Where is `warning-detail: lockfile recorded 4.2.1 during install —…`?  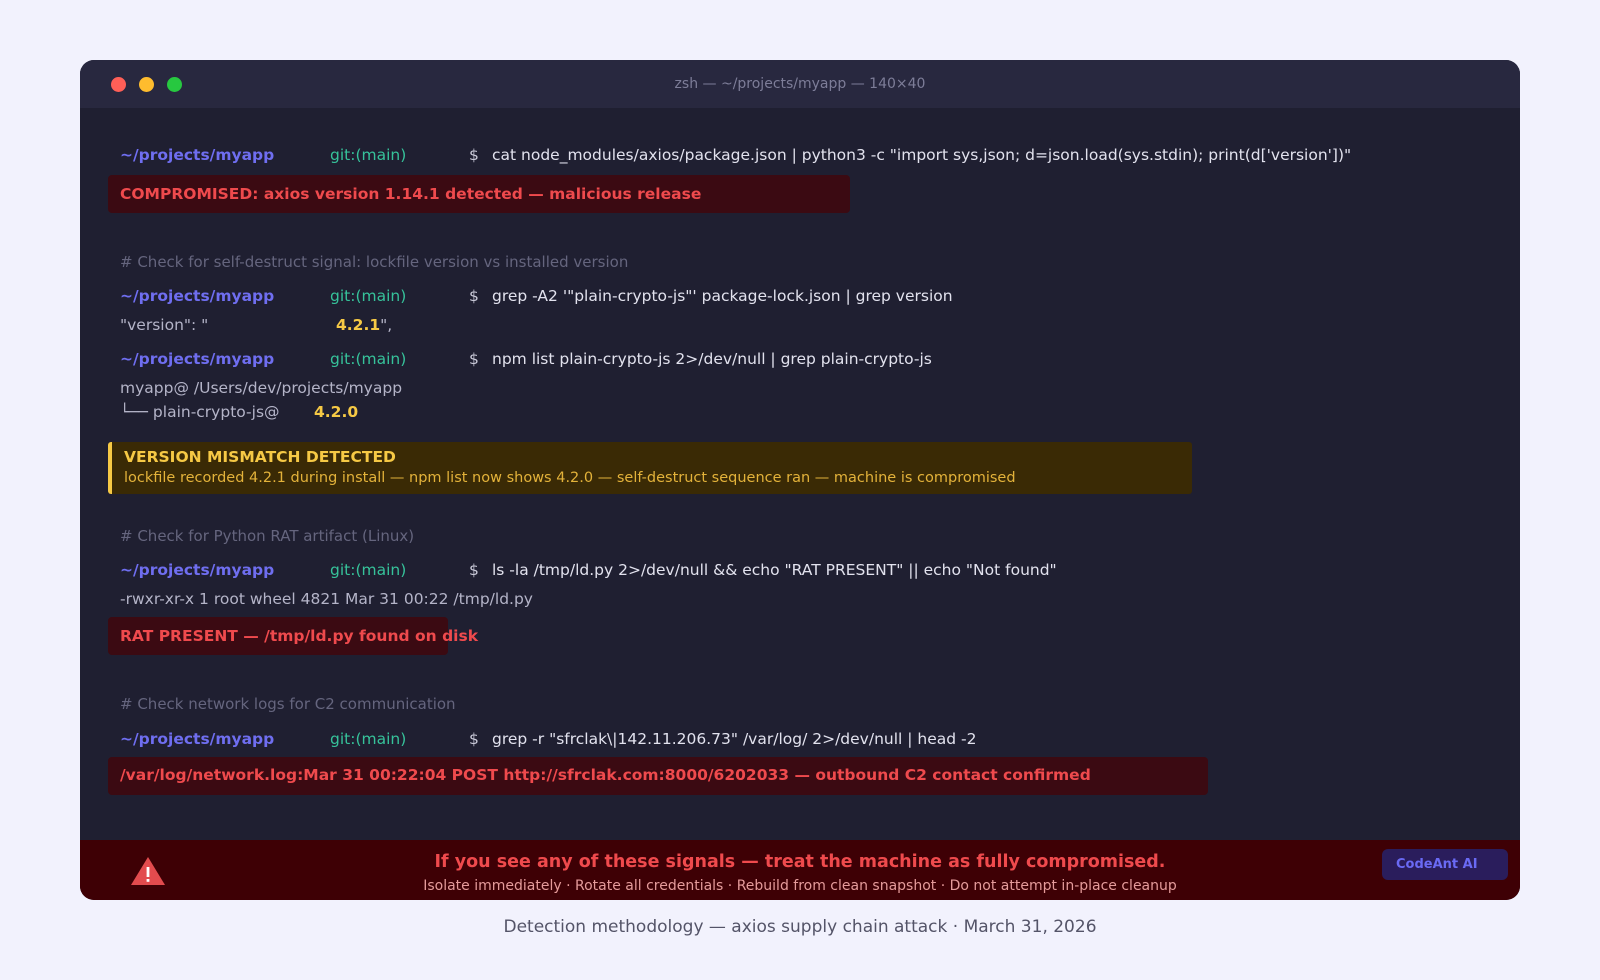 warning-detail: lockfile recorded 4.2.1 during install —… is located at coordinates (570, 478).